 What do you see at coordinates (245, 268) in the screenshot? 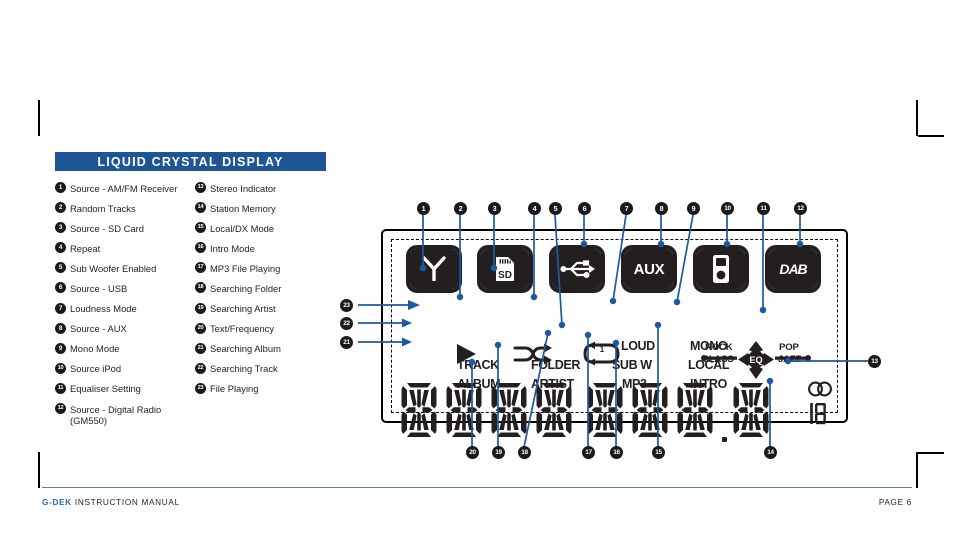
I see `legend-label: MP3 File Playing` at bounding box center [245, 268].